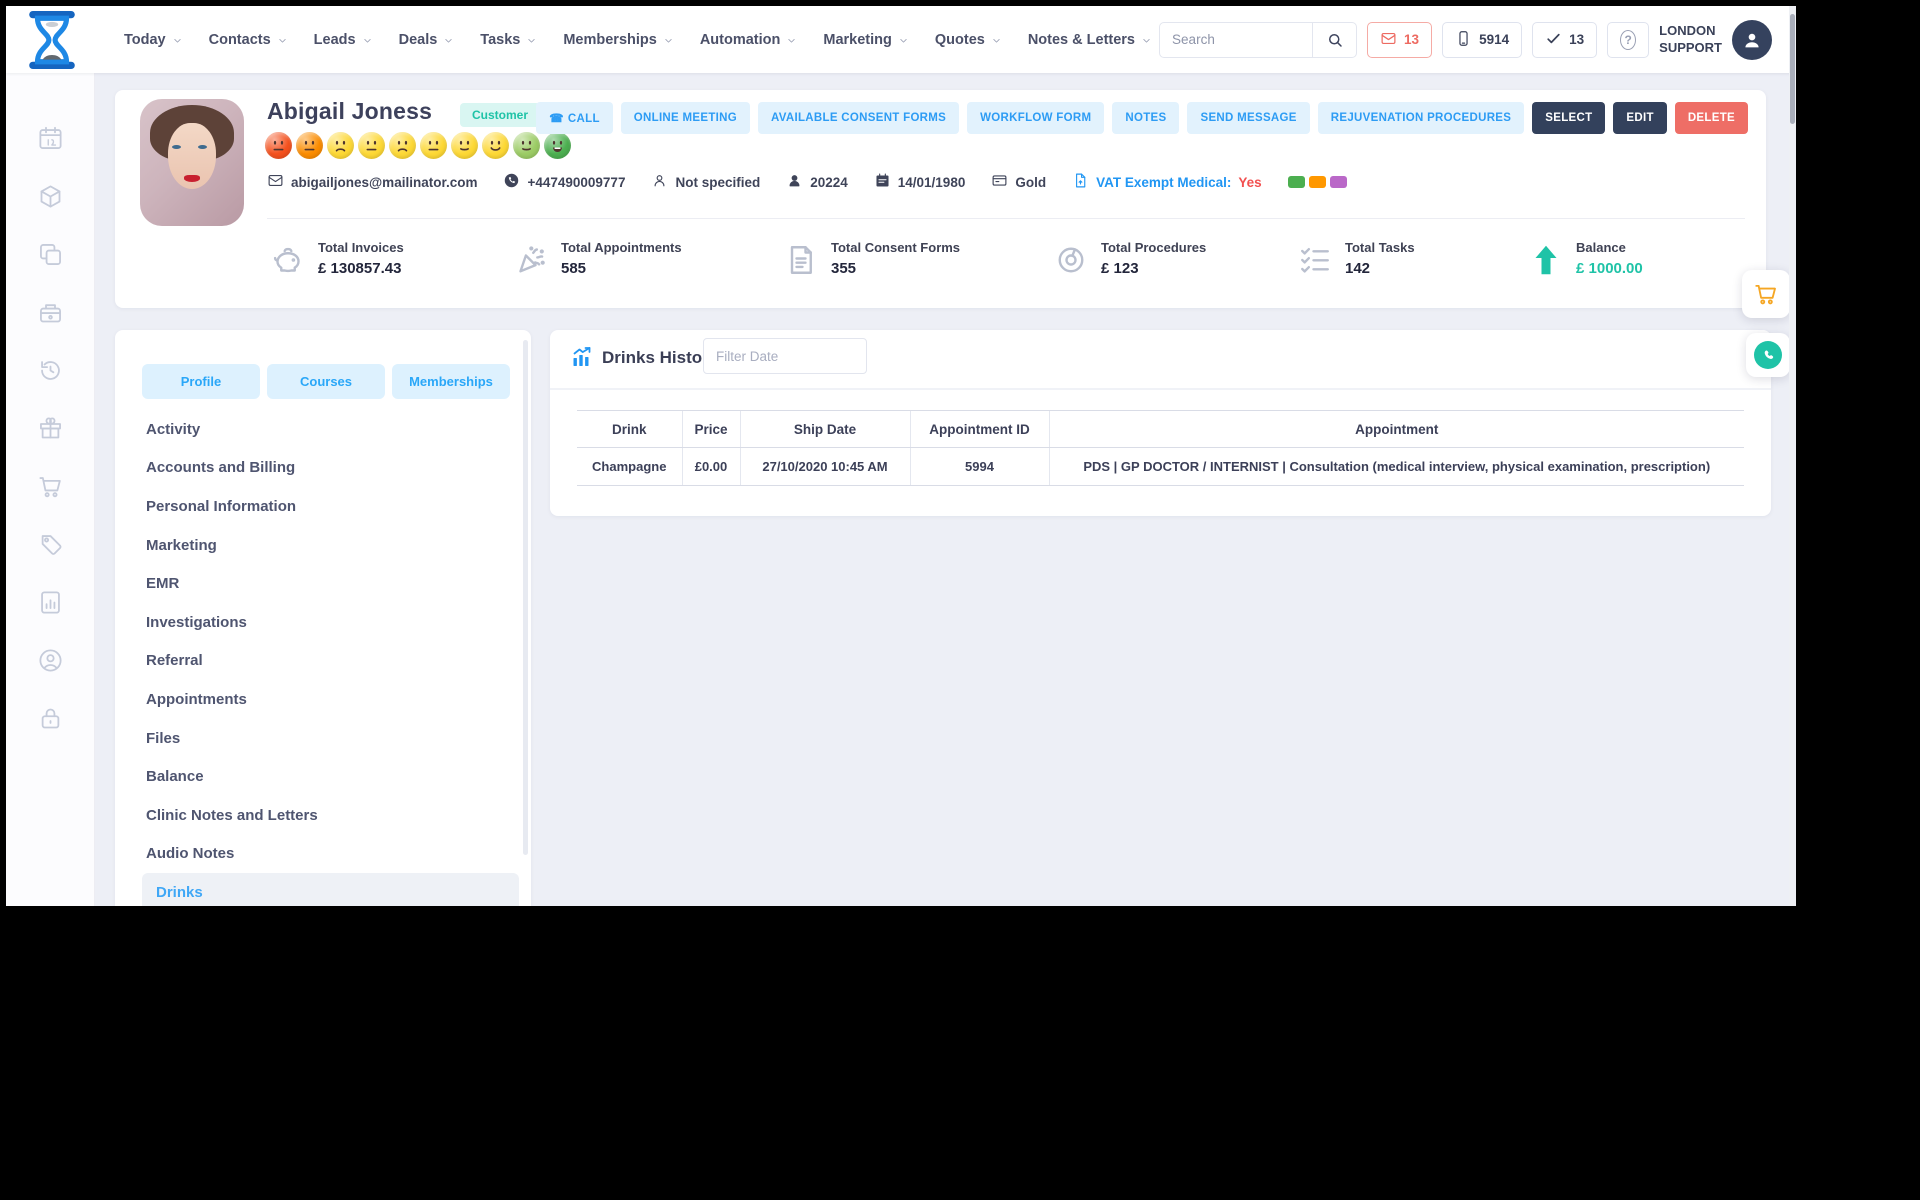  I want to click on menu-item-accounts-and-billing: Accounts and Billing, so click(323, 468).